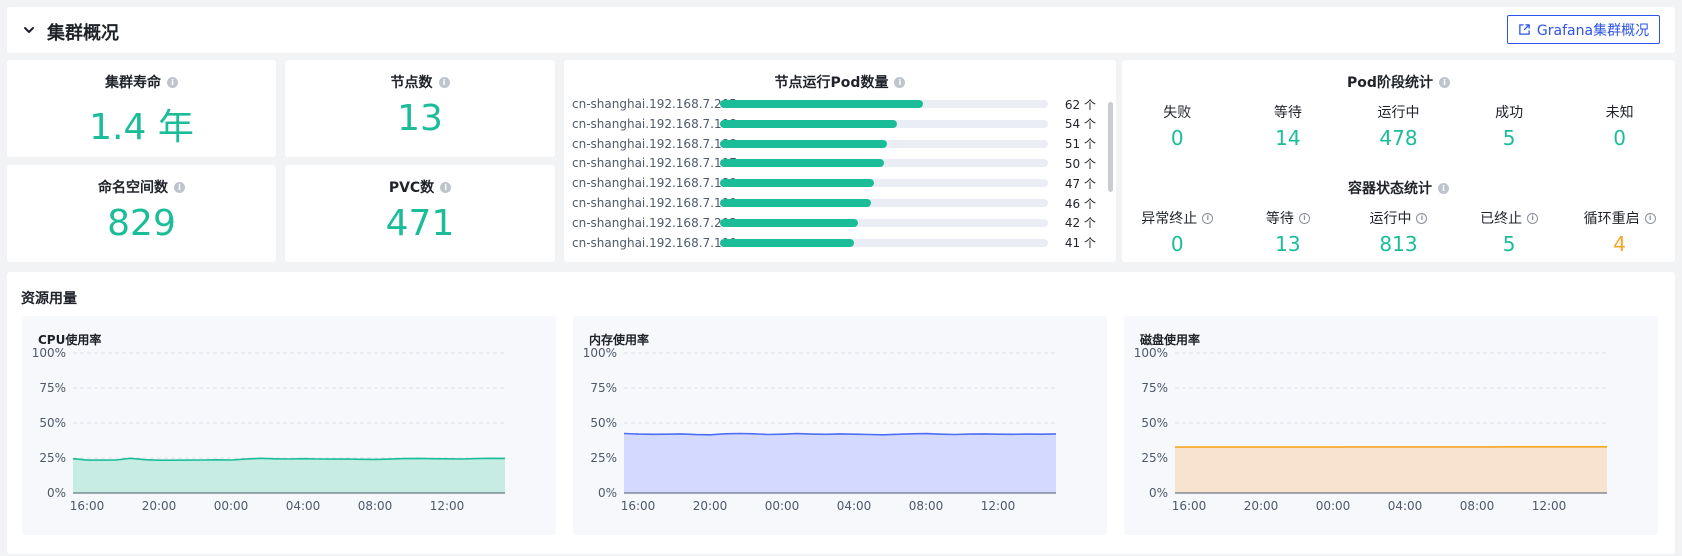 The width and height of the screenshot is (1682, 556). What do you see at coordinates (1177, 138) in the screenshot?
I see `status-value: 0` at bounding box center [1177, 138].